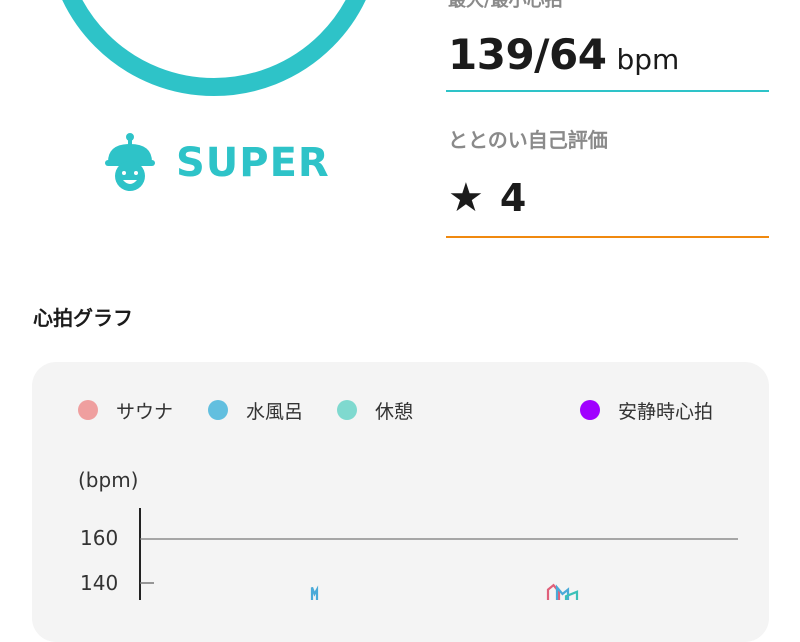  What do you see at coordinates (275, 411) in the screenshot?
I see `legend-label-water: 水風呂` at bounding box center [275, 411].